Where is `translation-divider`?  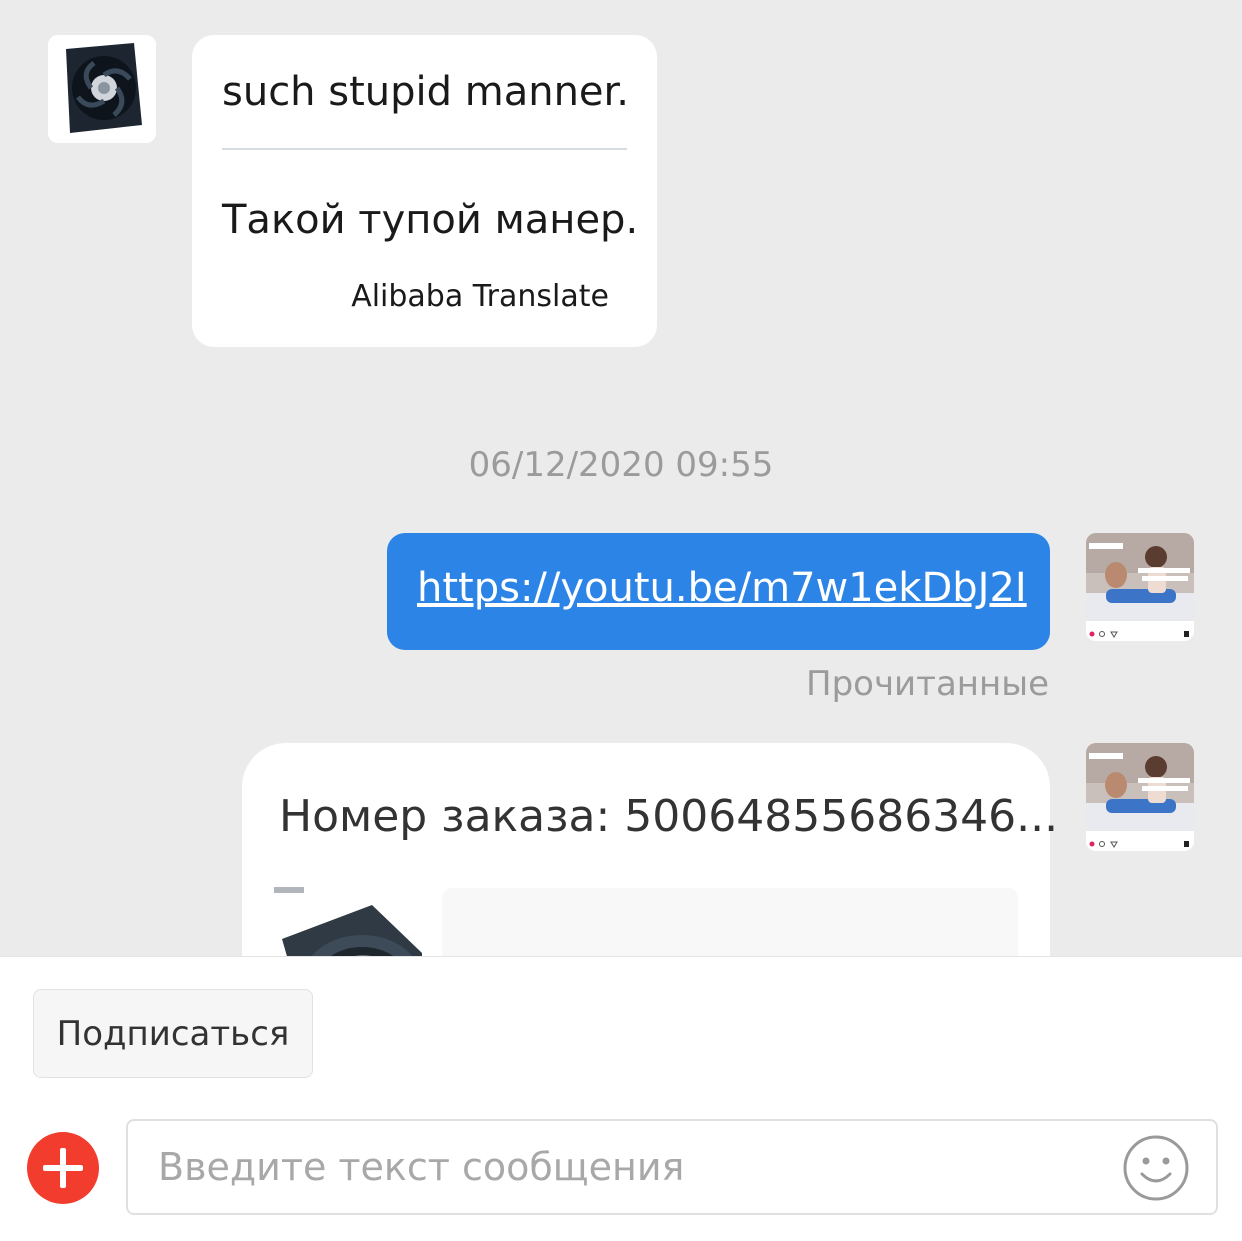 translation-divider is located at coordinates (424, 149).